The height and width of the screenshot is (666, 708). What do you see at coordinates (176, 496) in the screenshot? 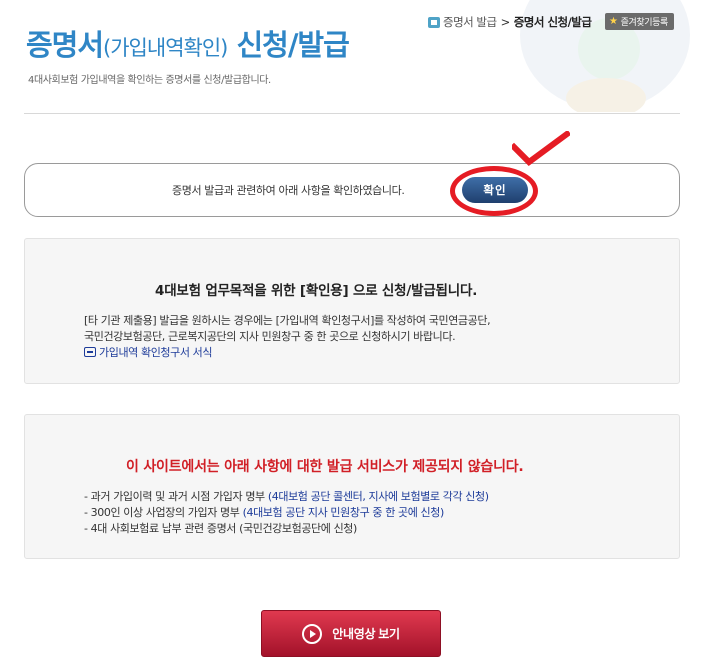
I see `list-item-text: - 과거 가입이력 및 과거 시점 가입자 명부` at bounding box center [176, 496].